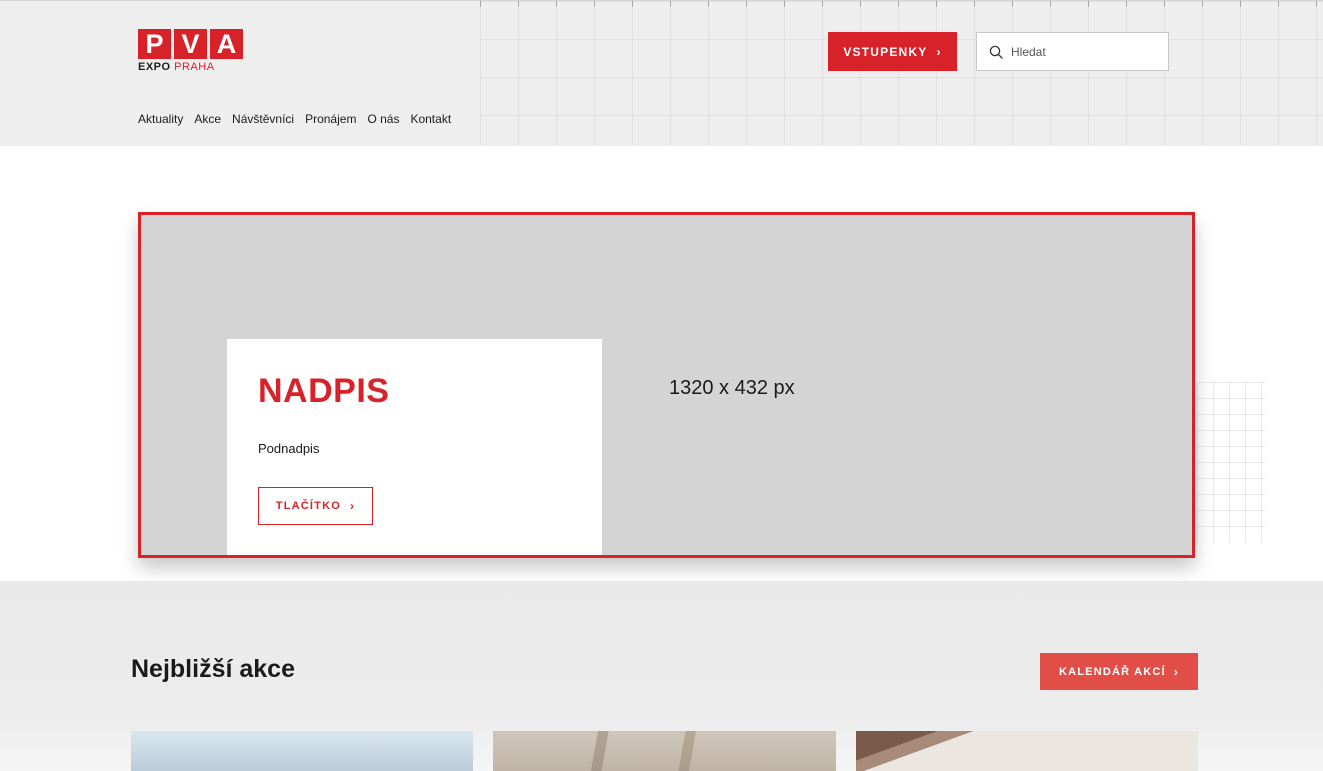 This screenshot has height=771, width=1323. What do you see at coordinates (308, 506) in the screenshot?
I see `hero-button-label: TLAČÍTKO` at bounding box center [308, 506].